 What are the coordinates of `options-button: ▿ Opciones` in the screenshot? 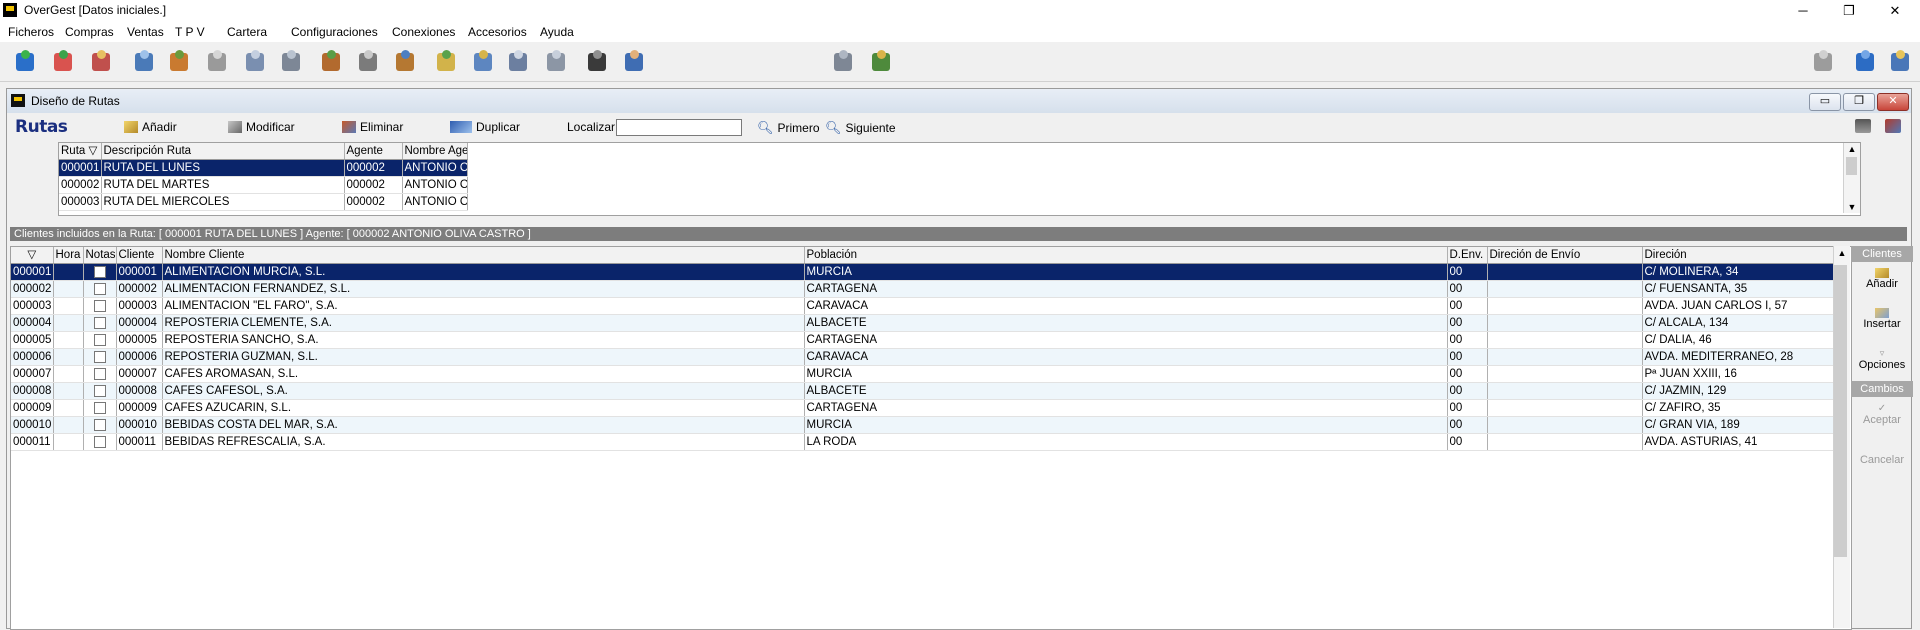 It's located at (1882, 359).